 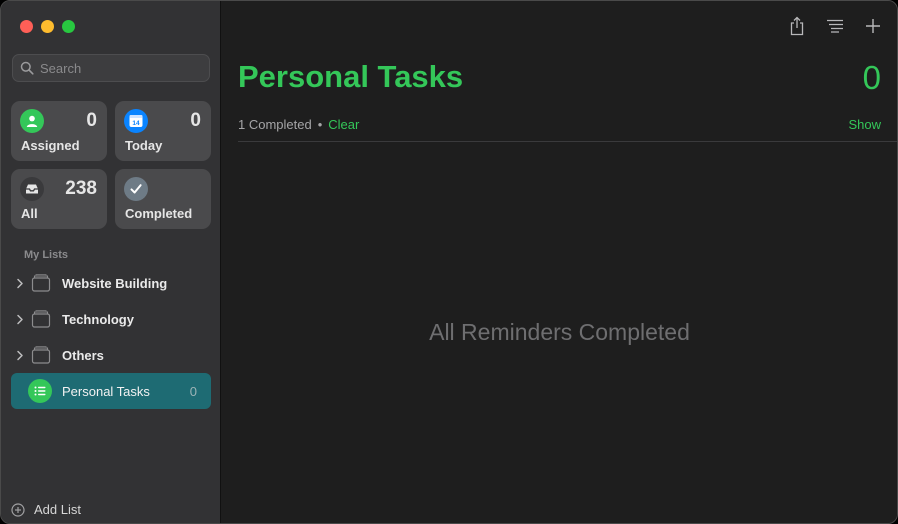 I want to click on today-count: 0, so click(x=195, y=120).